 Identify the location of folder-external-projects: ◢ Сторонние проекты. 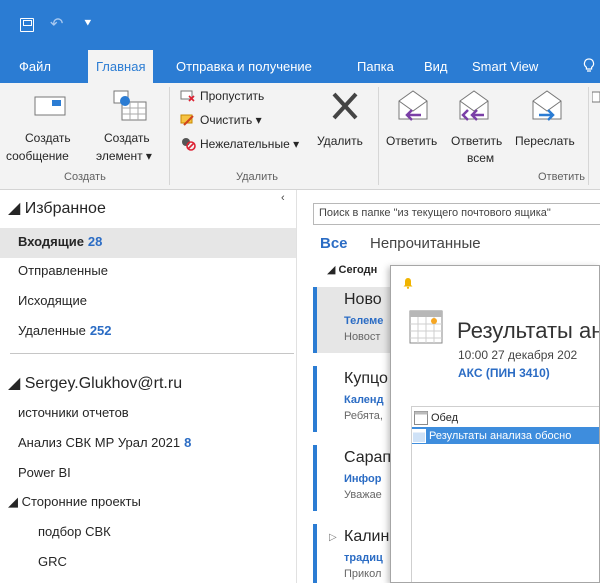
(74, 502).